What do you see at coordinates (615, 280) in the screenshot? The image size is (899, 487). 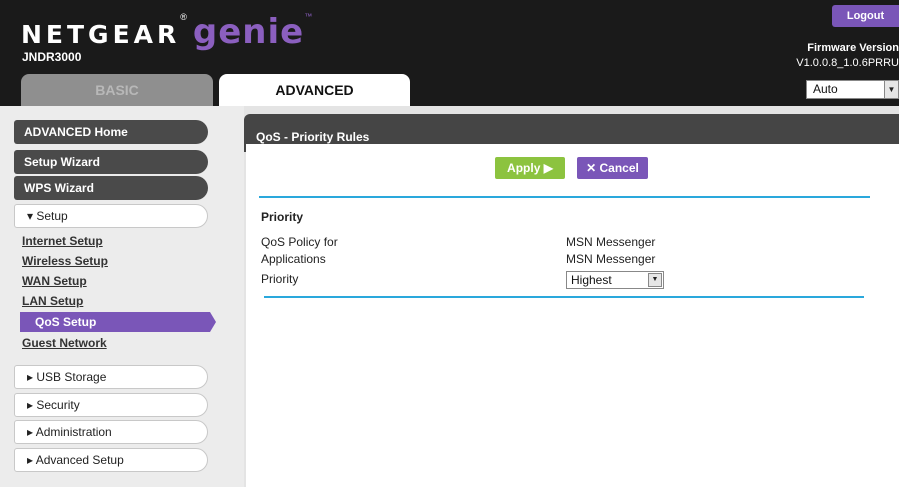 I see `priority-select: Highest ▼` at bounding box center [615, 280].